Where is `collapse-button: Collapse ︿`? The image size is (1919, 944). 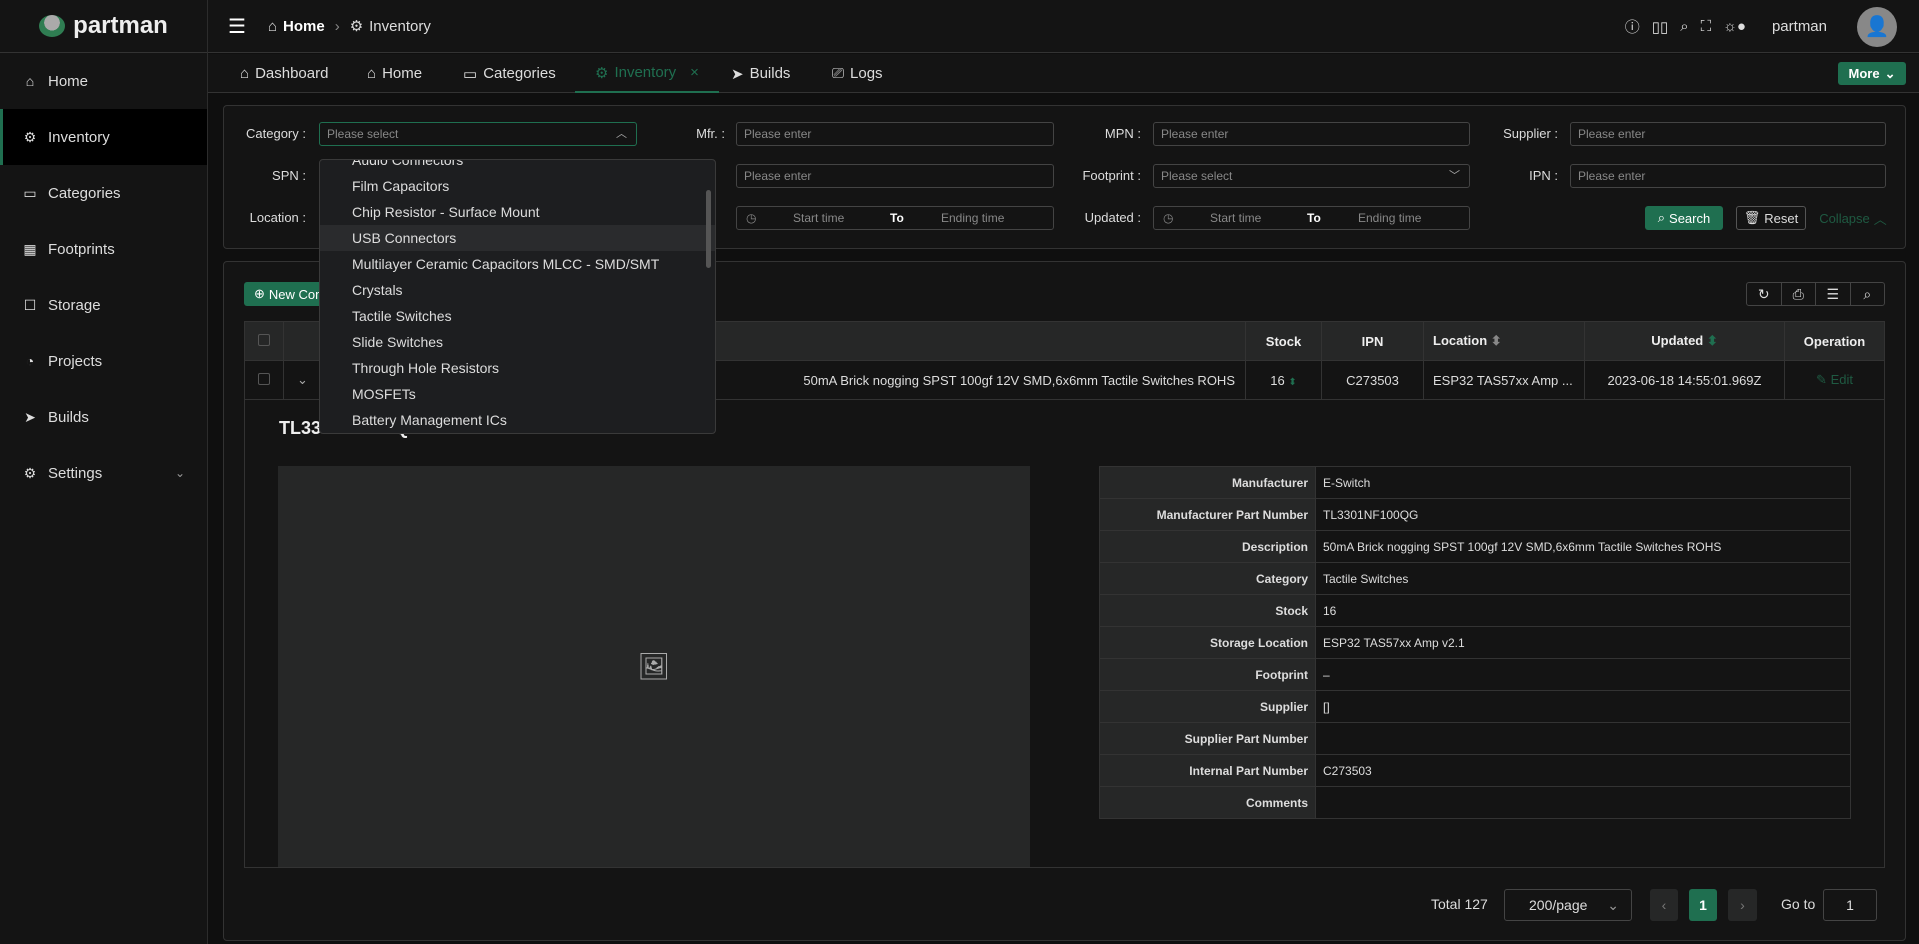
collapse-button: Collapse ︿ is located at coordinates (1853, 218).